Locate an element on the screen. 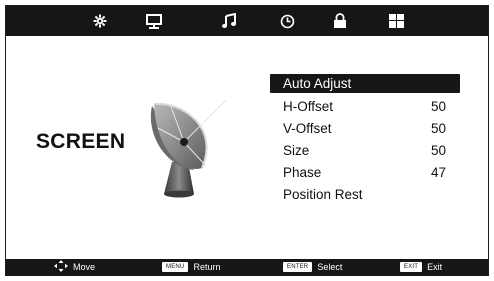 The image size is (494, 281). exit-key: EXIT is located at coordinates (411, 267).